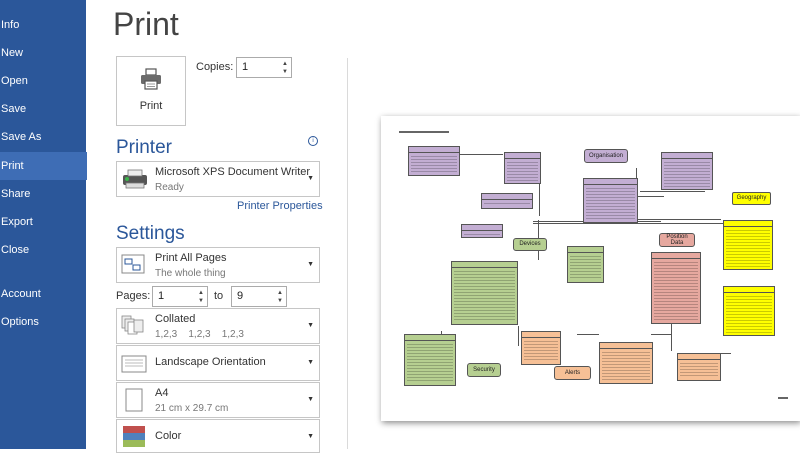 Image resolution: width=800 pixels, height=453 pixels. Describe the element at coordinates (530, 244) in the screenshot. I see `label-devices: Devices` at that location.